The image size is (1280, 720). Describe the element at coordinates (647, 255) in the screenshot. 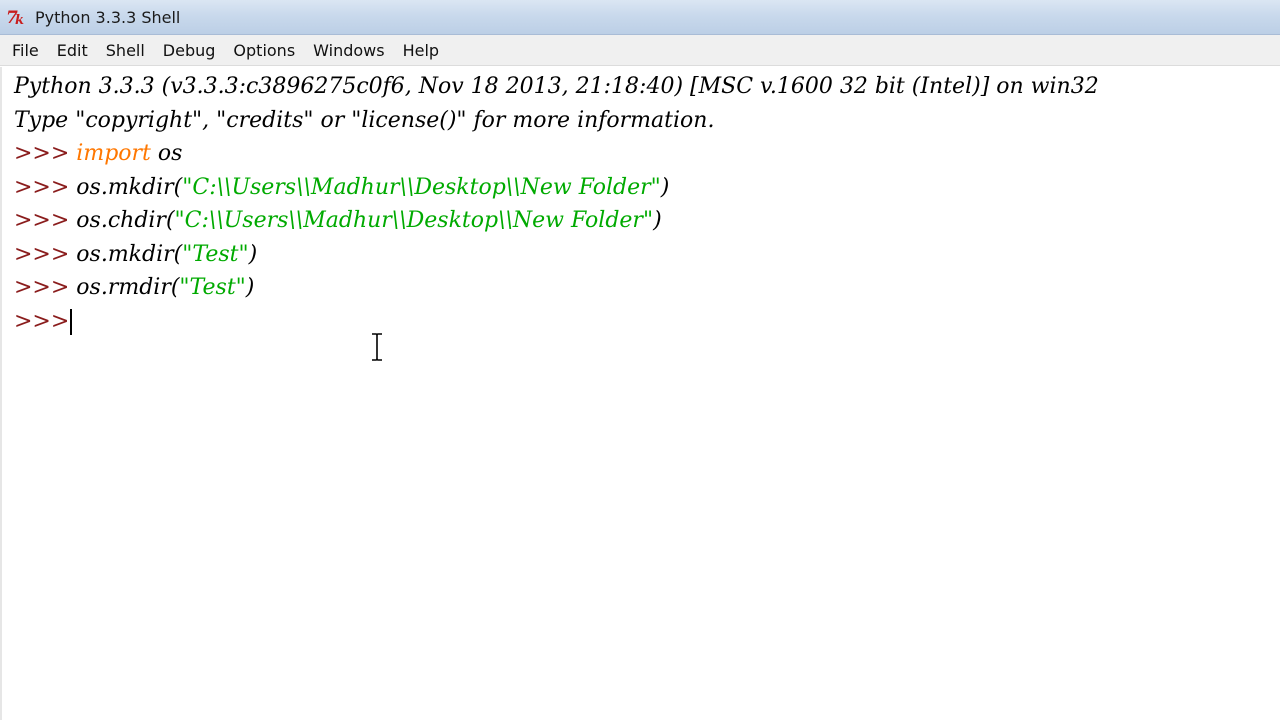

I see `history-line: >>> os.mkdir("Test")` at that location.